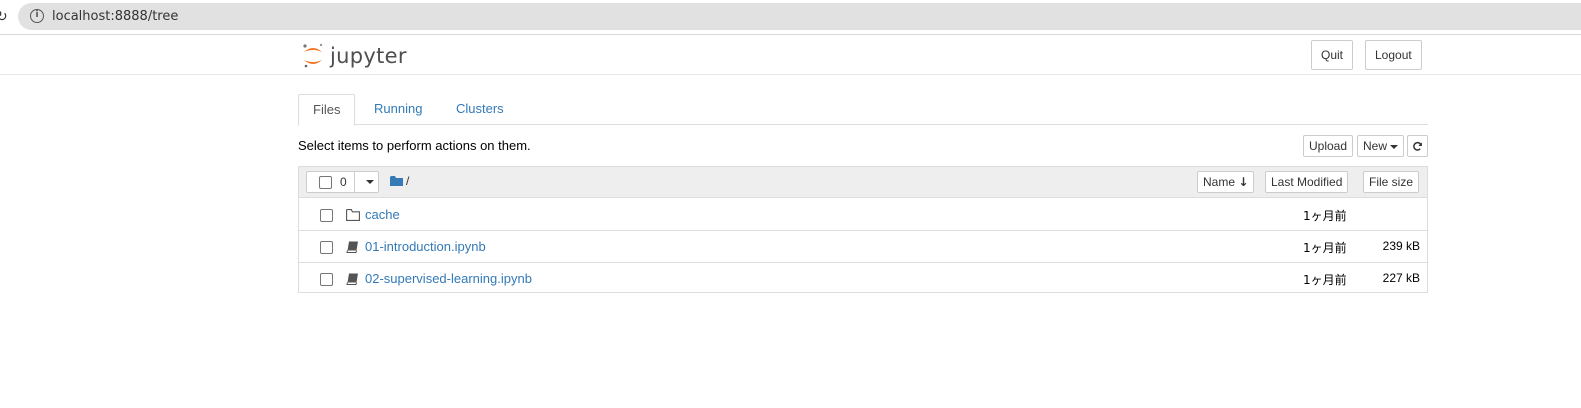  Describe the element at coordinates (1219, 182) in the screenshot. I see `sort-name-label: Name` at that location.